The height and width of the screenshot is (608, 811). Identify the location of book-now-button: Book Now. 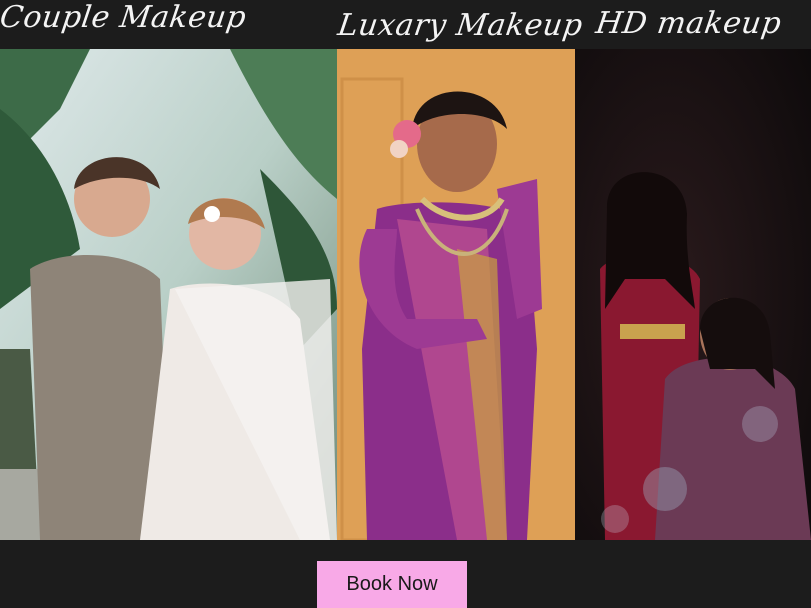
(392, 584).